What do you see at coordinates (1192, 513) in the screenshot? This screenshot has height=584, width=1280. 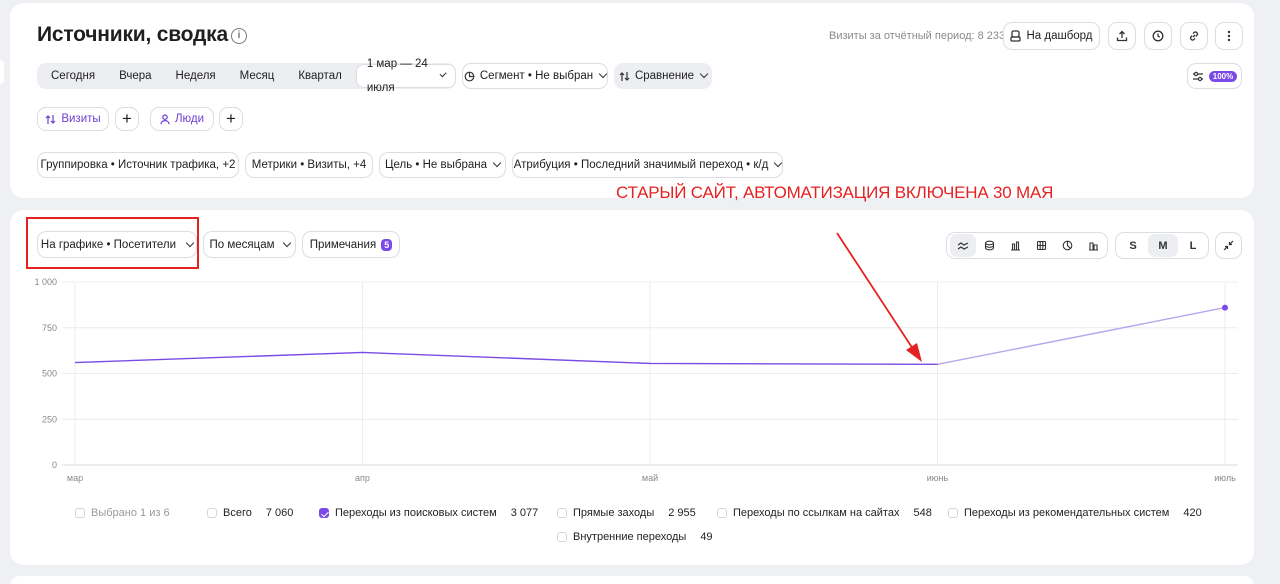 I see `legend-value: 420` at bounding box center [1192, 513].